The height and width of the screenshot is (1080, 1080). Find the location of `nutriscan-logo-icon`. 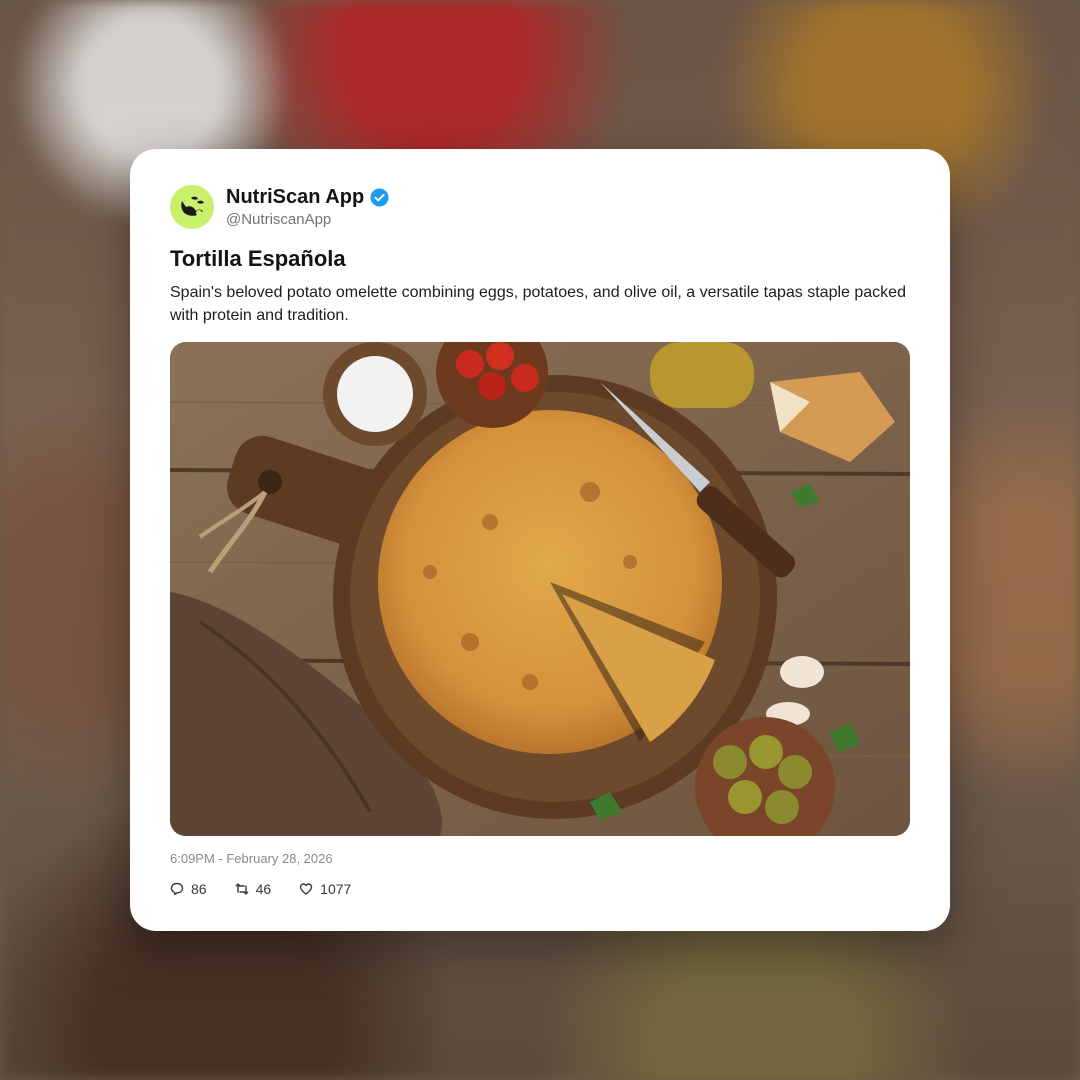

nutriscan-logo-icon is located at coordinates (192, 206).